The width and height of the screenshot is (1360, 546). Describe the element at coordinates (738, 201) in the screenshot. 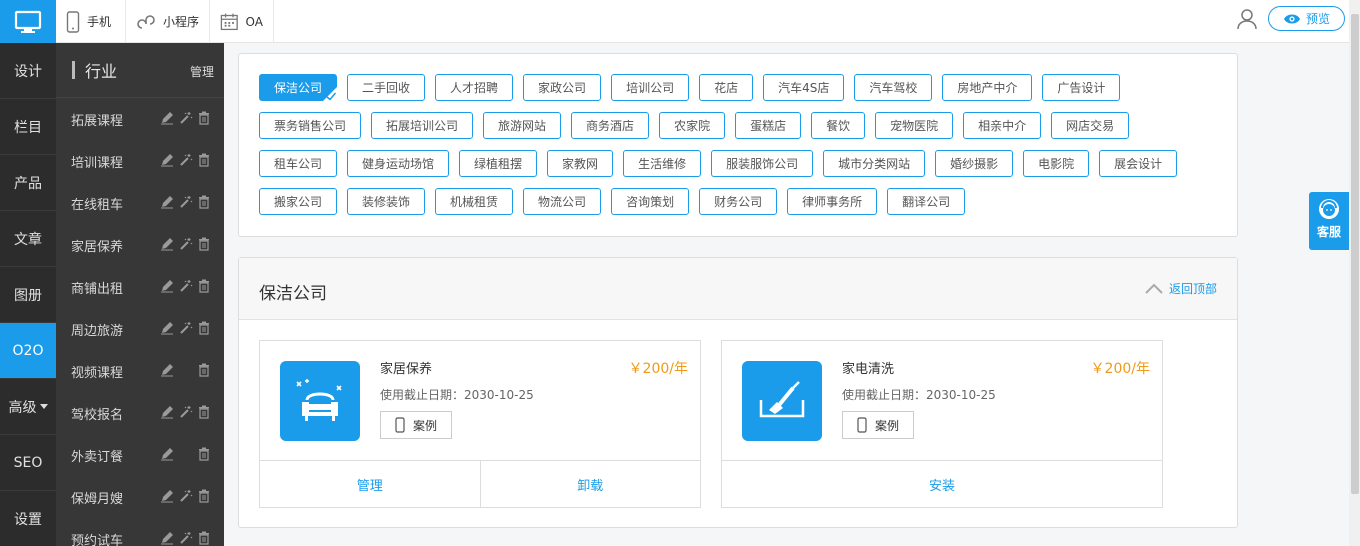

I see `industry-tag: 财务公司` at that location.